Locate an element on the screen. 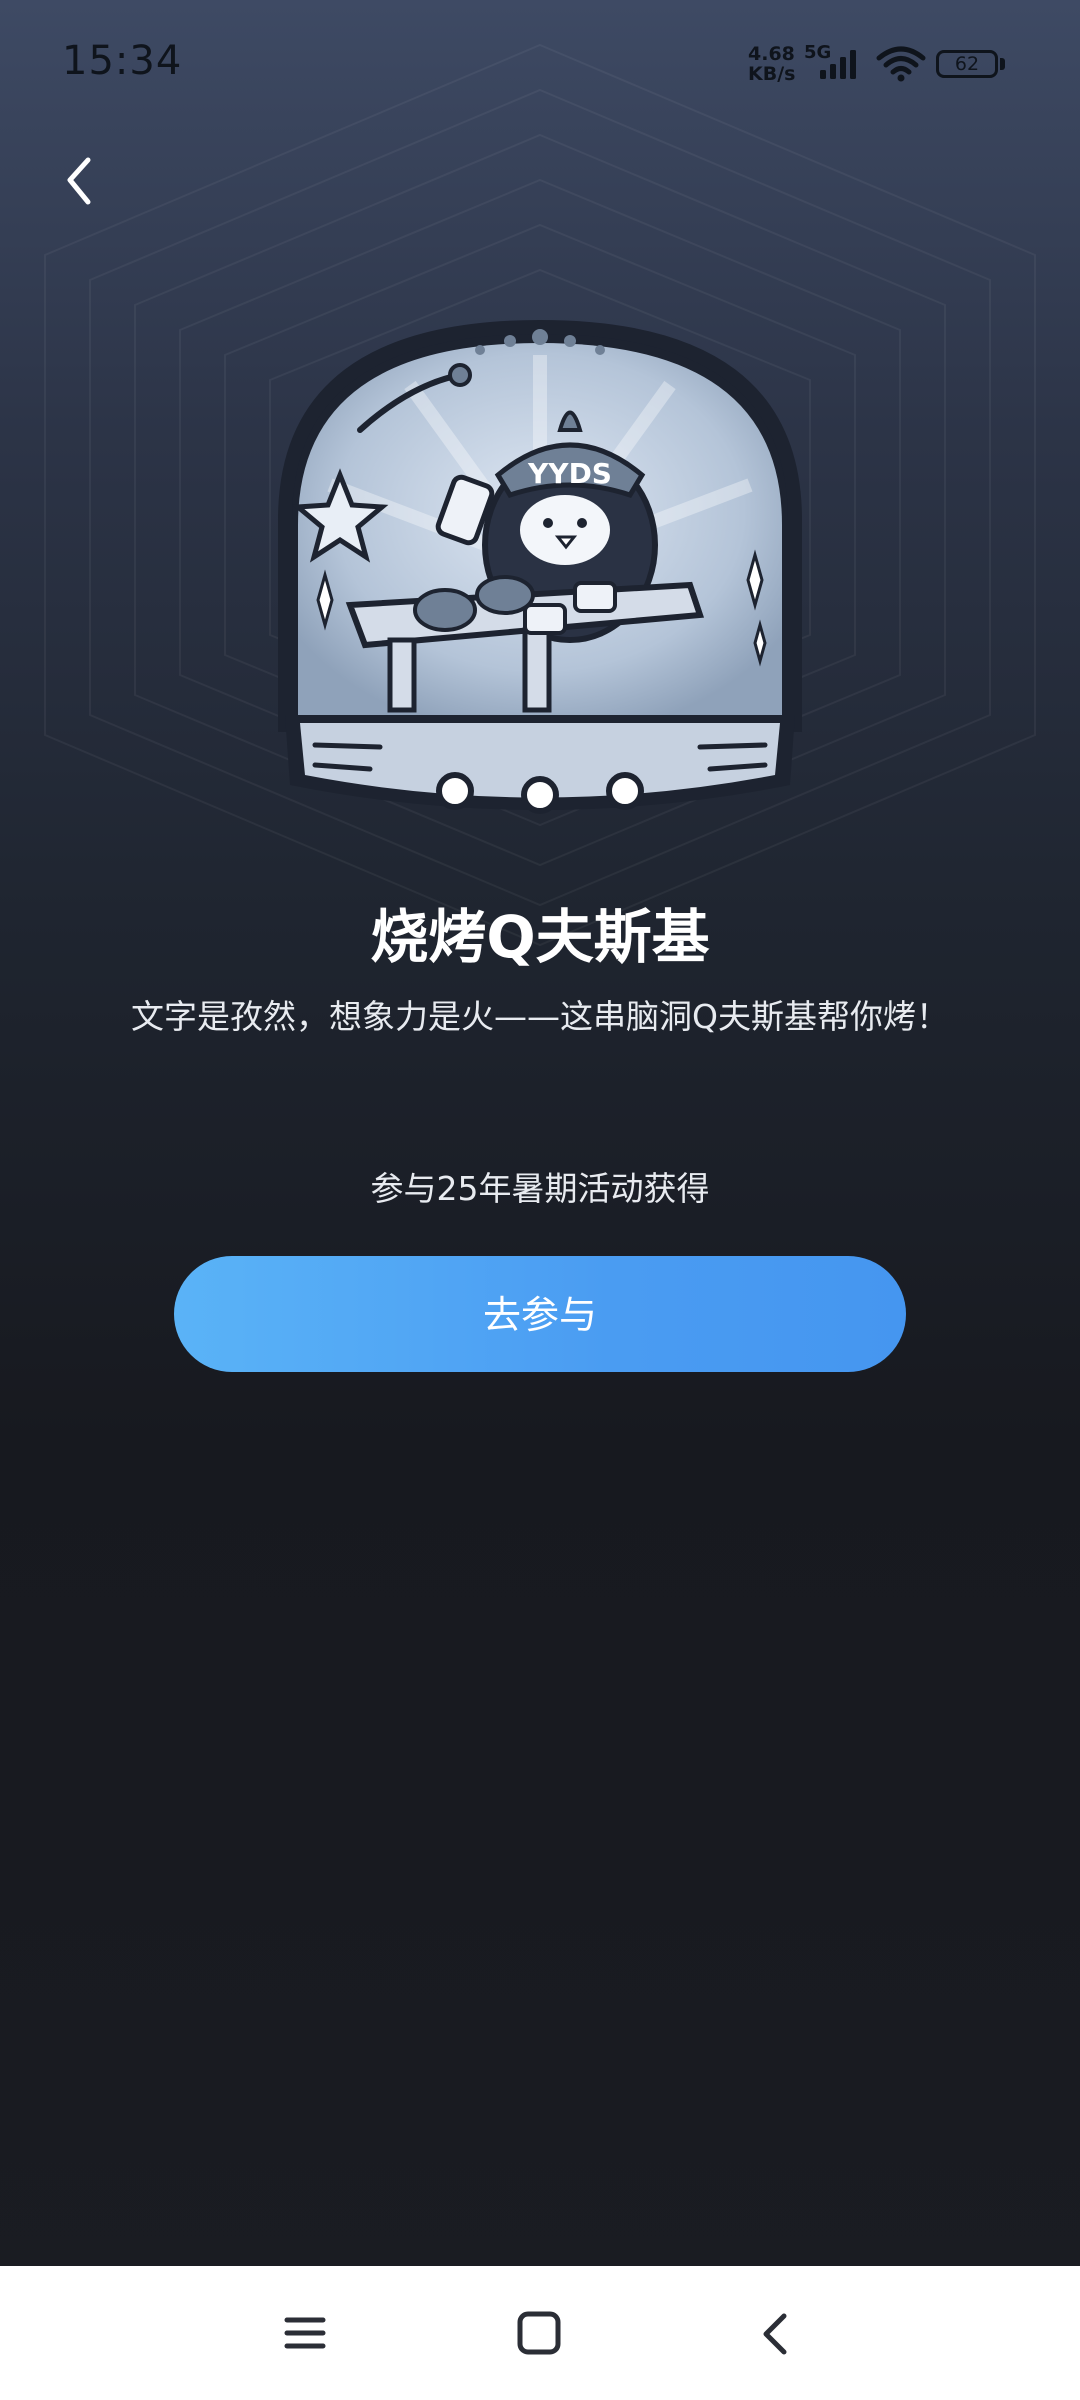  network-speed: 4.68 KB/s is located at coordinates (777, 64).